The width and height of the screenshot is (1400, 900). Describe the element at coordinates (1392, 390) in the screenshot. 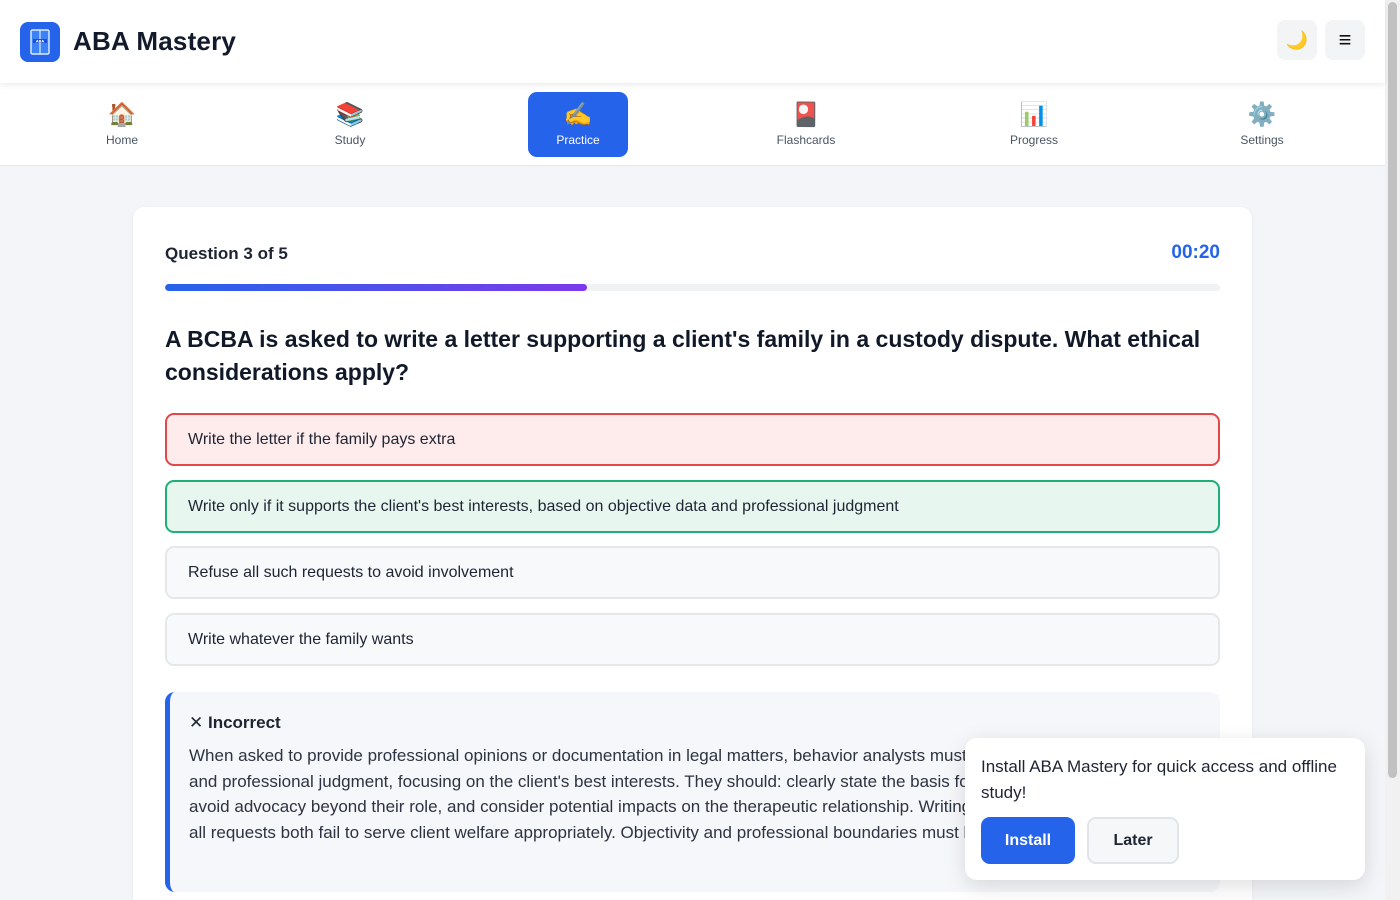

I see `scrollbar-thumb` at that location.